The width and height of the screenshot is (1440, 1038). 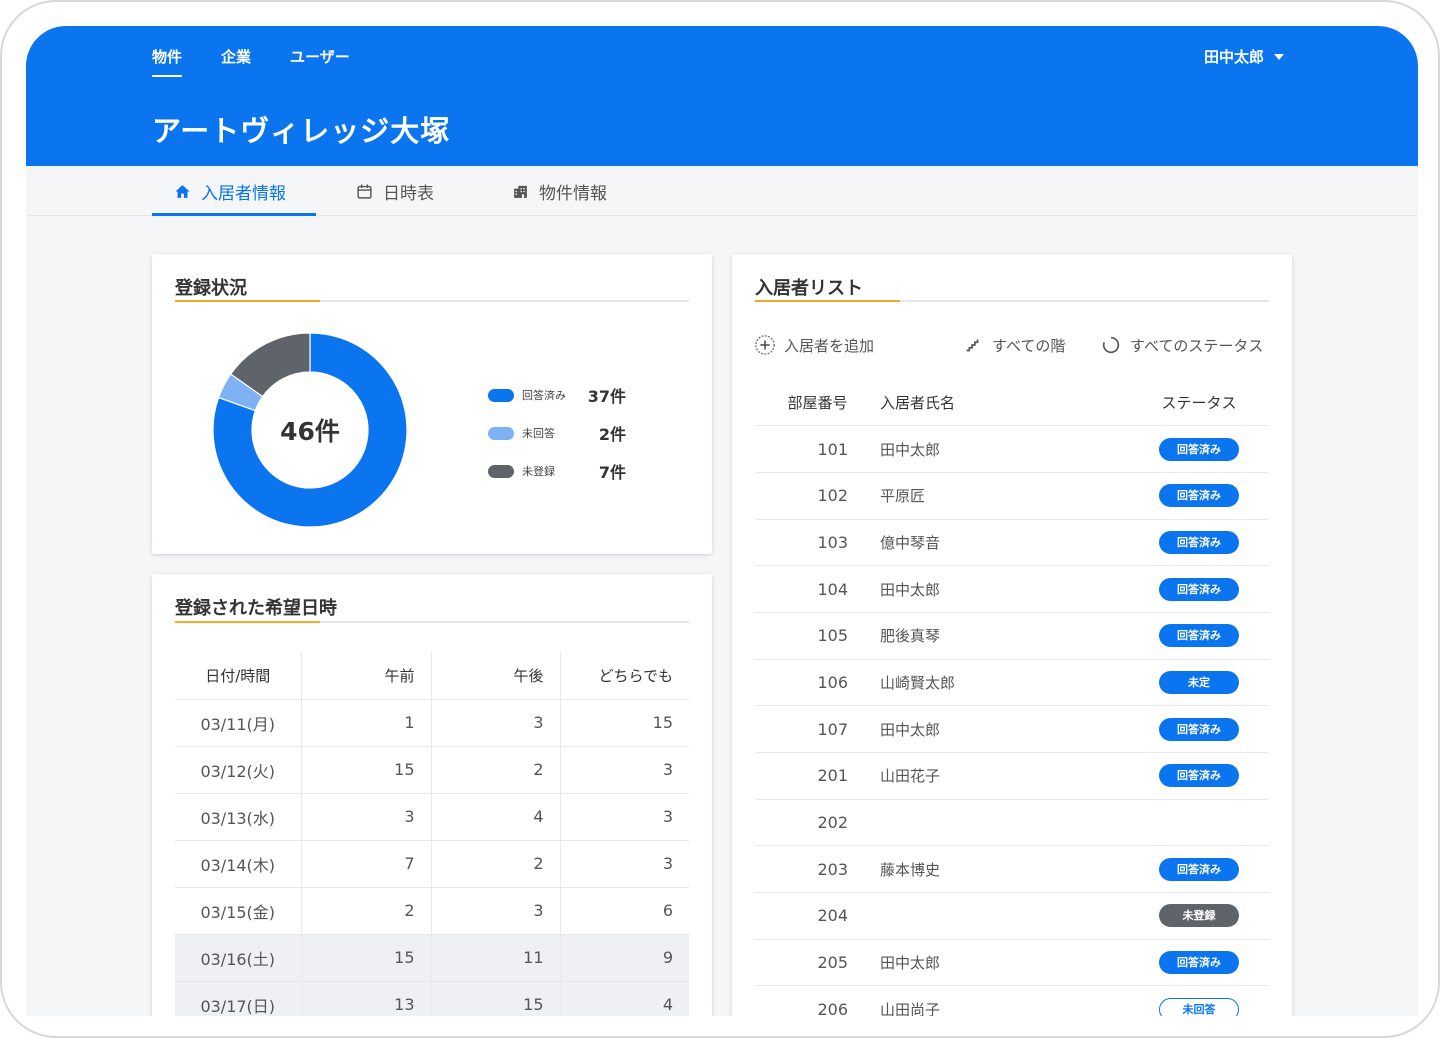 I want to click on tab-bar: 入居者情報 日時表 物件情報, so click(x=722, y=191).